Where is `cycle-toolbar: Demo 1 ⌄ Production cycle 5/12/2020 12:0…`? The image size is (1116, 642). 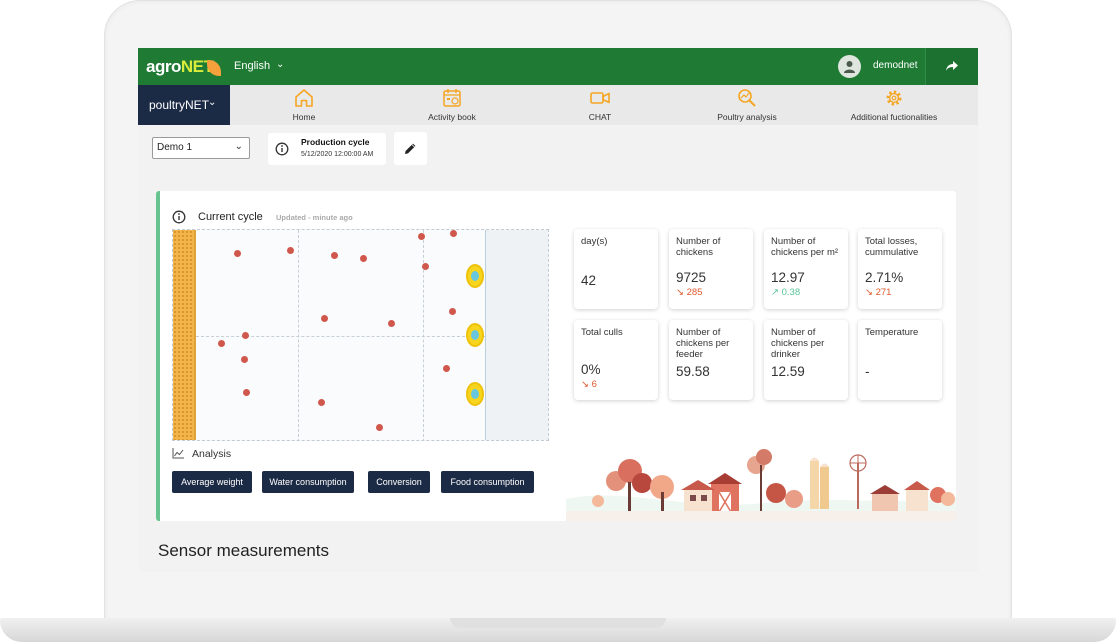
cycle-toolbar: Demo 1 ⌄ Production cycle 5/12/2020 12:0… is located at coordinates (558, 148).